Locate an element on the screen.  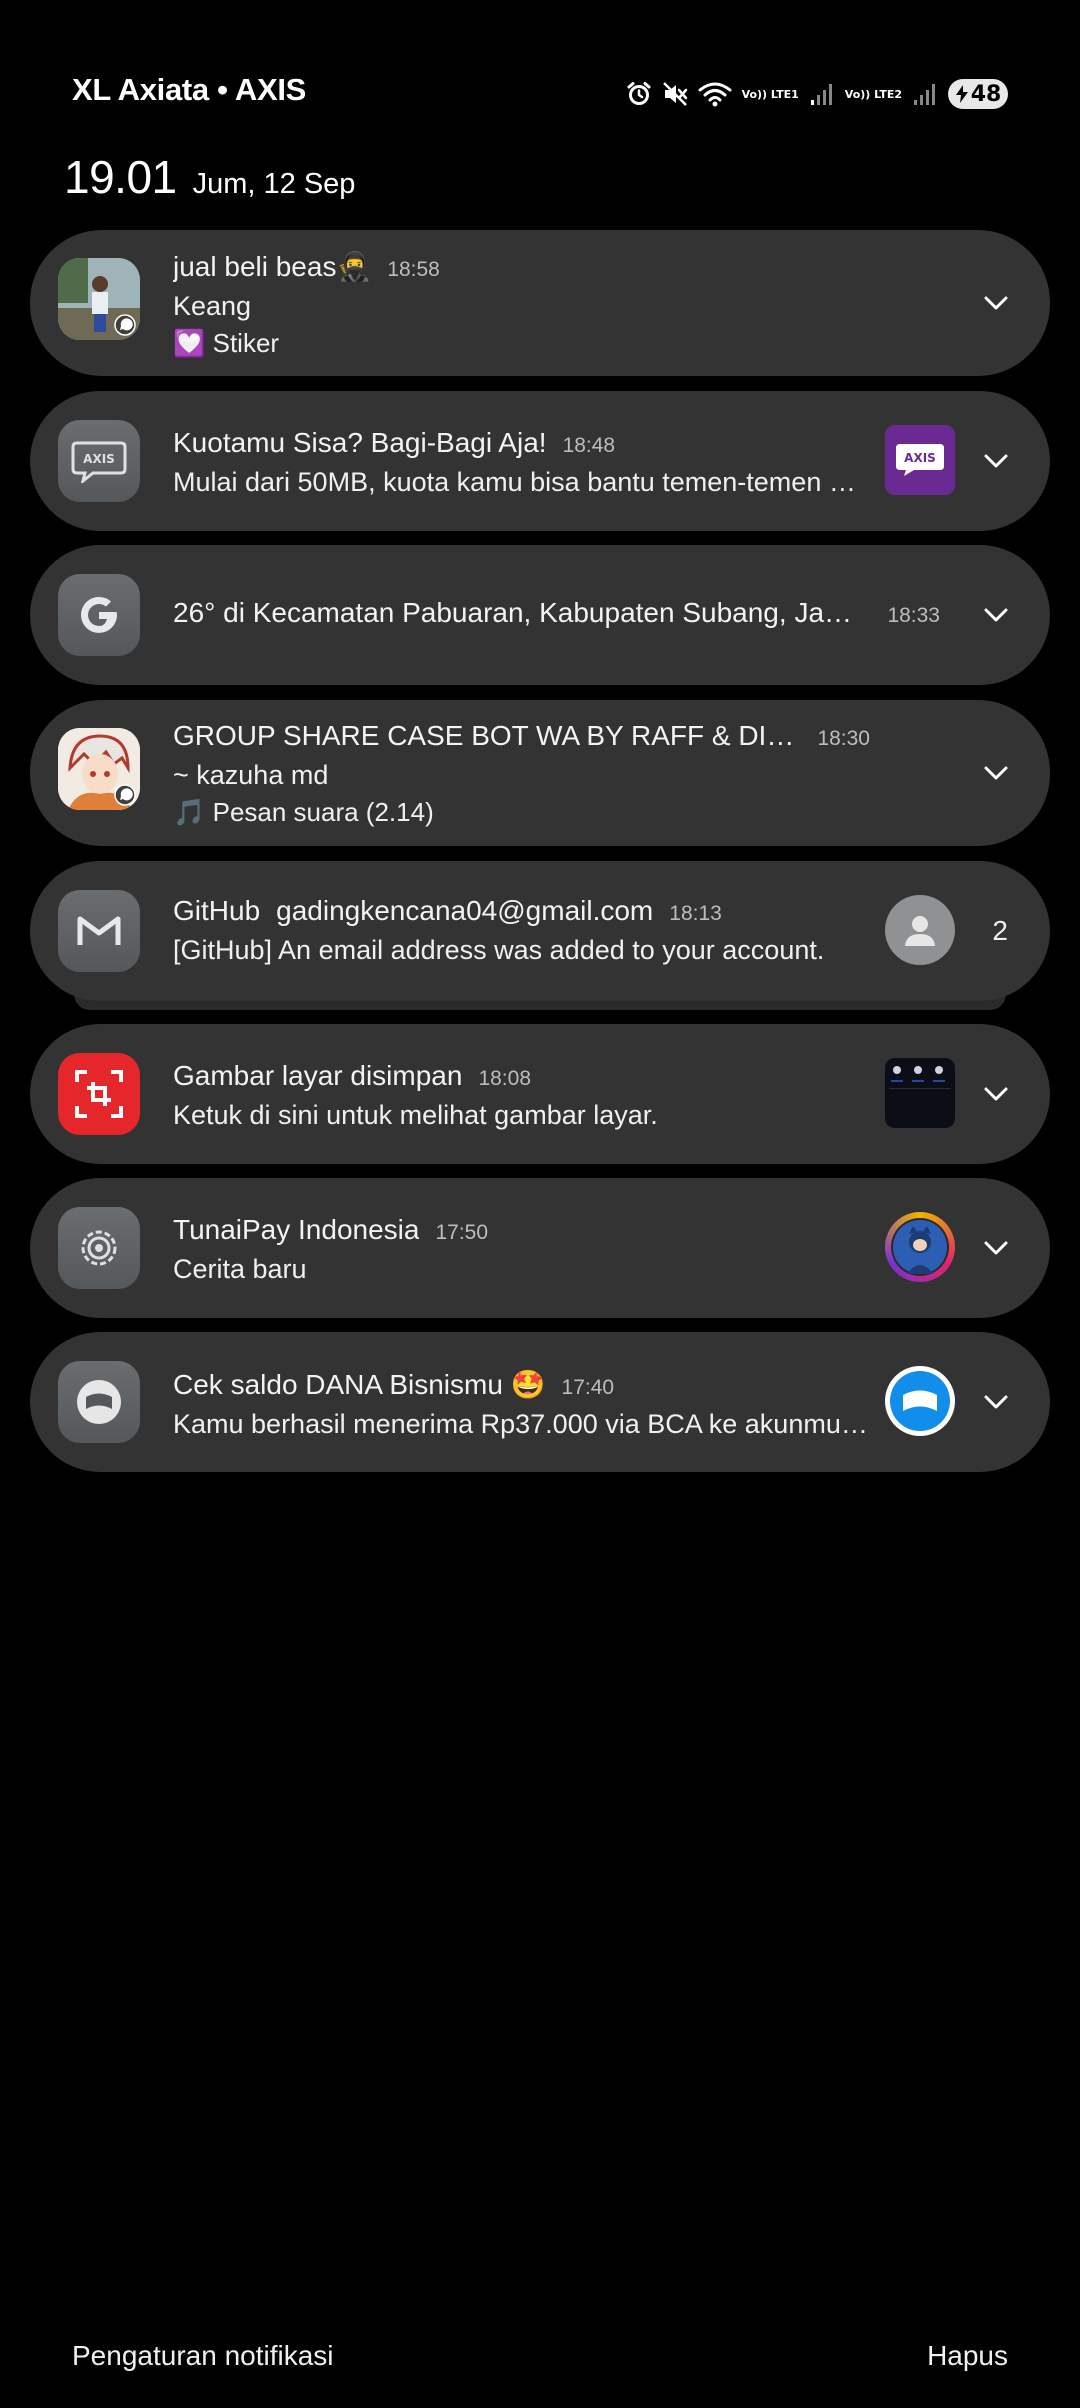
notification-title: TunaiPay Indonesia is located at coordinates (296, 1229).